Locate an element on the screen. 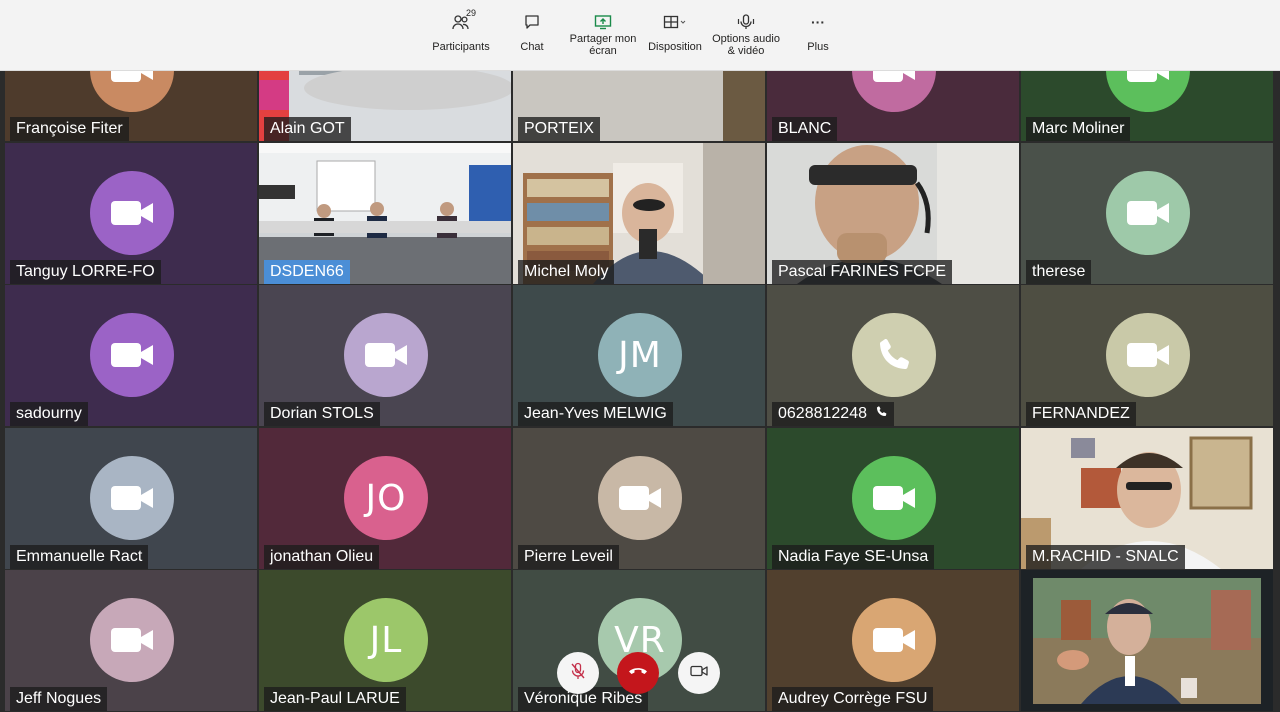  participant-tile: Emmanuelle Ract is located at coordinates (131, 498).